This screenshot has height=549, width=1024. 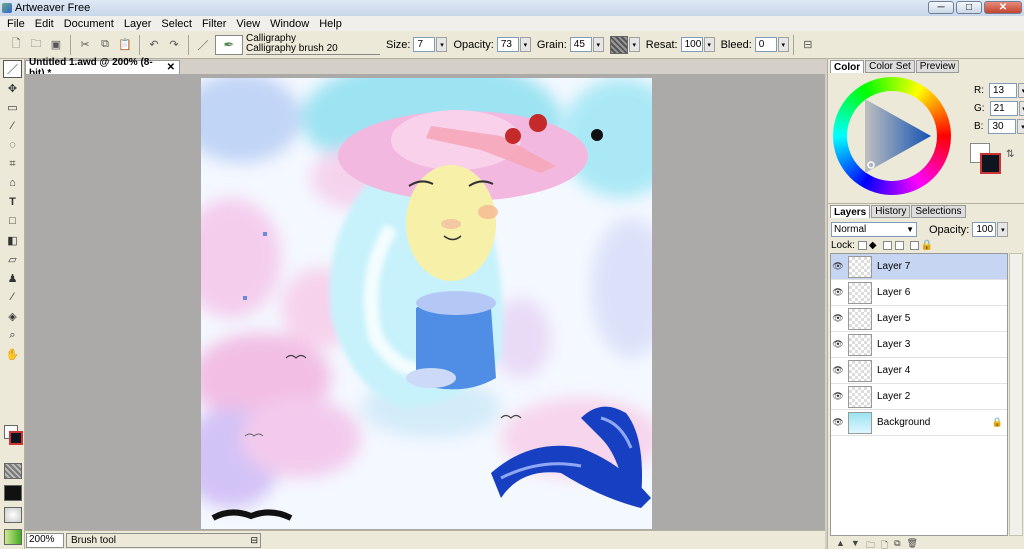 I want to click on rectangle-select-icon: ▭, so click(x=12, y=107).